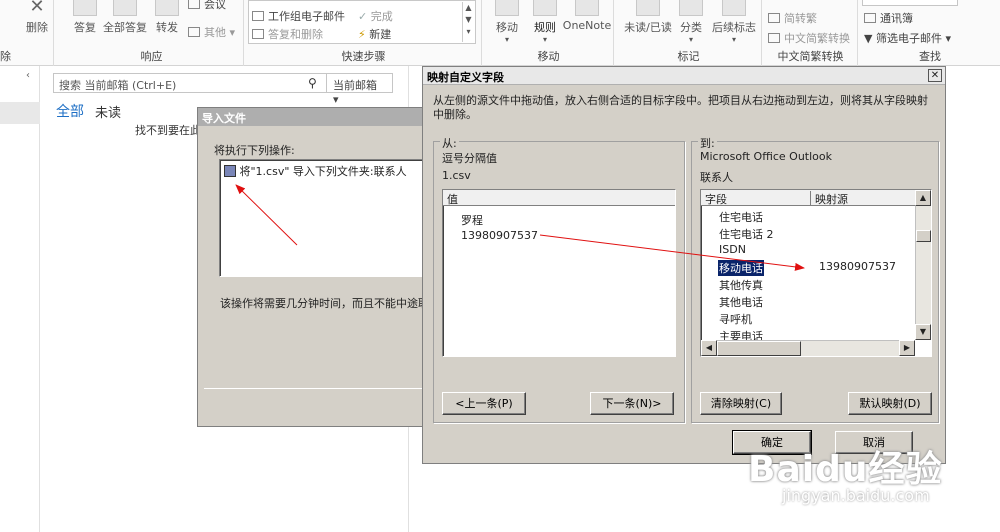 The width and height of the screenshot is (1000, 532). I want to click on quickstep-new: ⚡ 新建, so click(374, 34).